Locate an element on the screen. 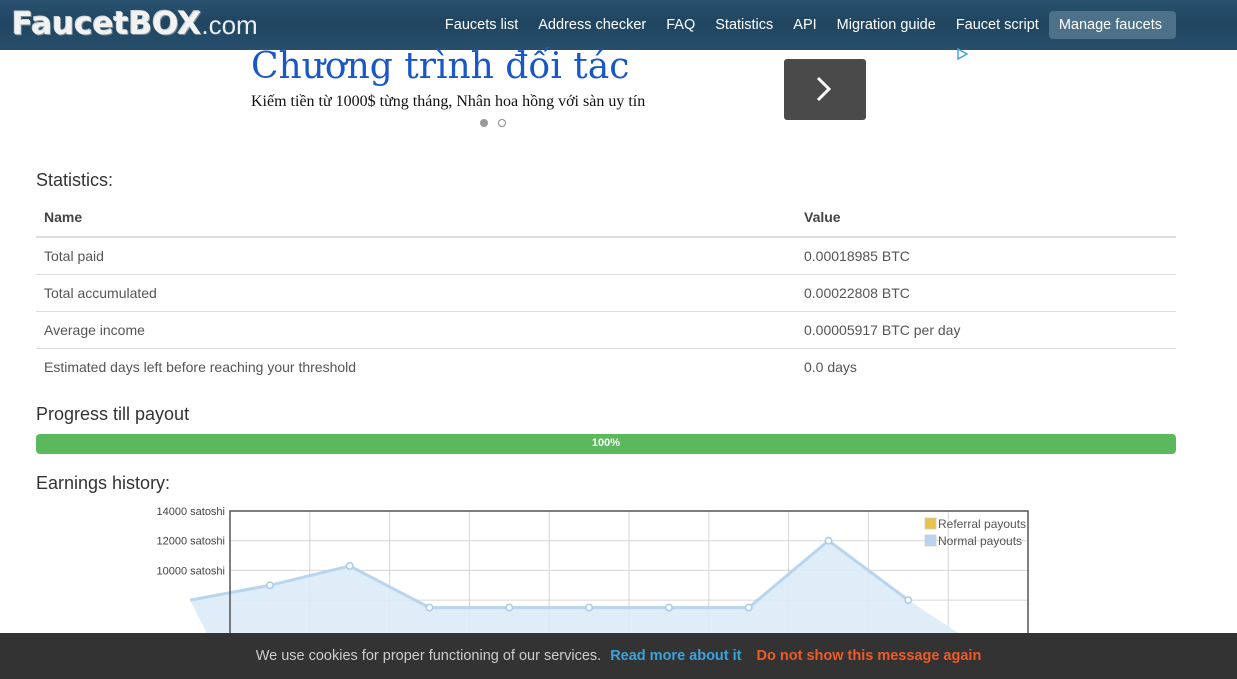 The width and height of the screenshot is (1237, 679). nav-faq: FAQ is located at coordinates (680, 25).